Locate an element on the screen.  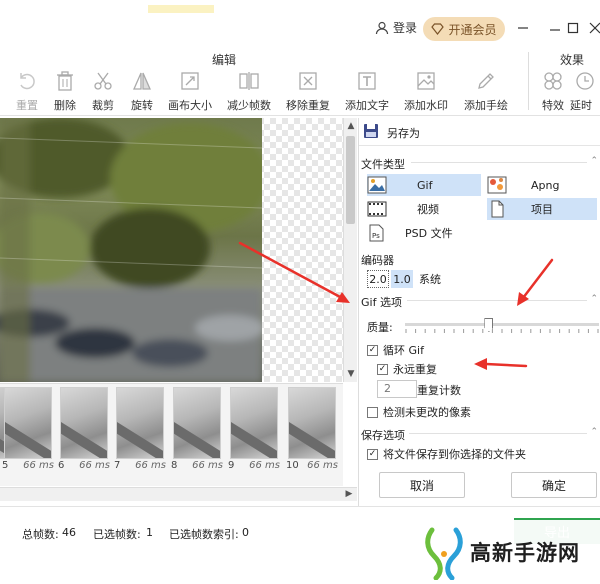
scroll-right-icon: ▶ is located at coordinates (349, 494).